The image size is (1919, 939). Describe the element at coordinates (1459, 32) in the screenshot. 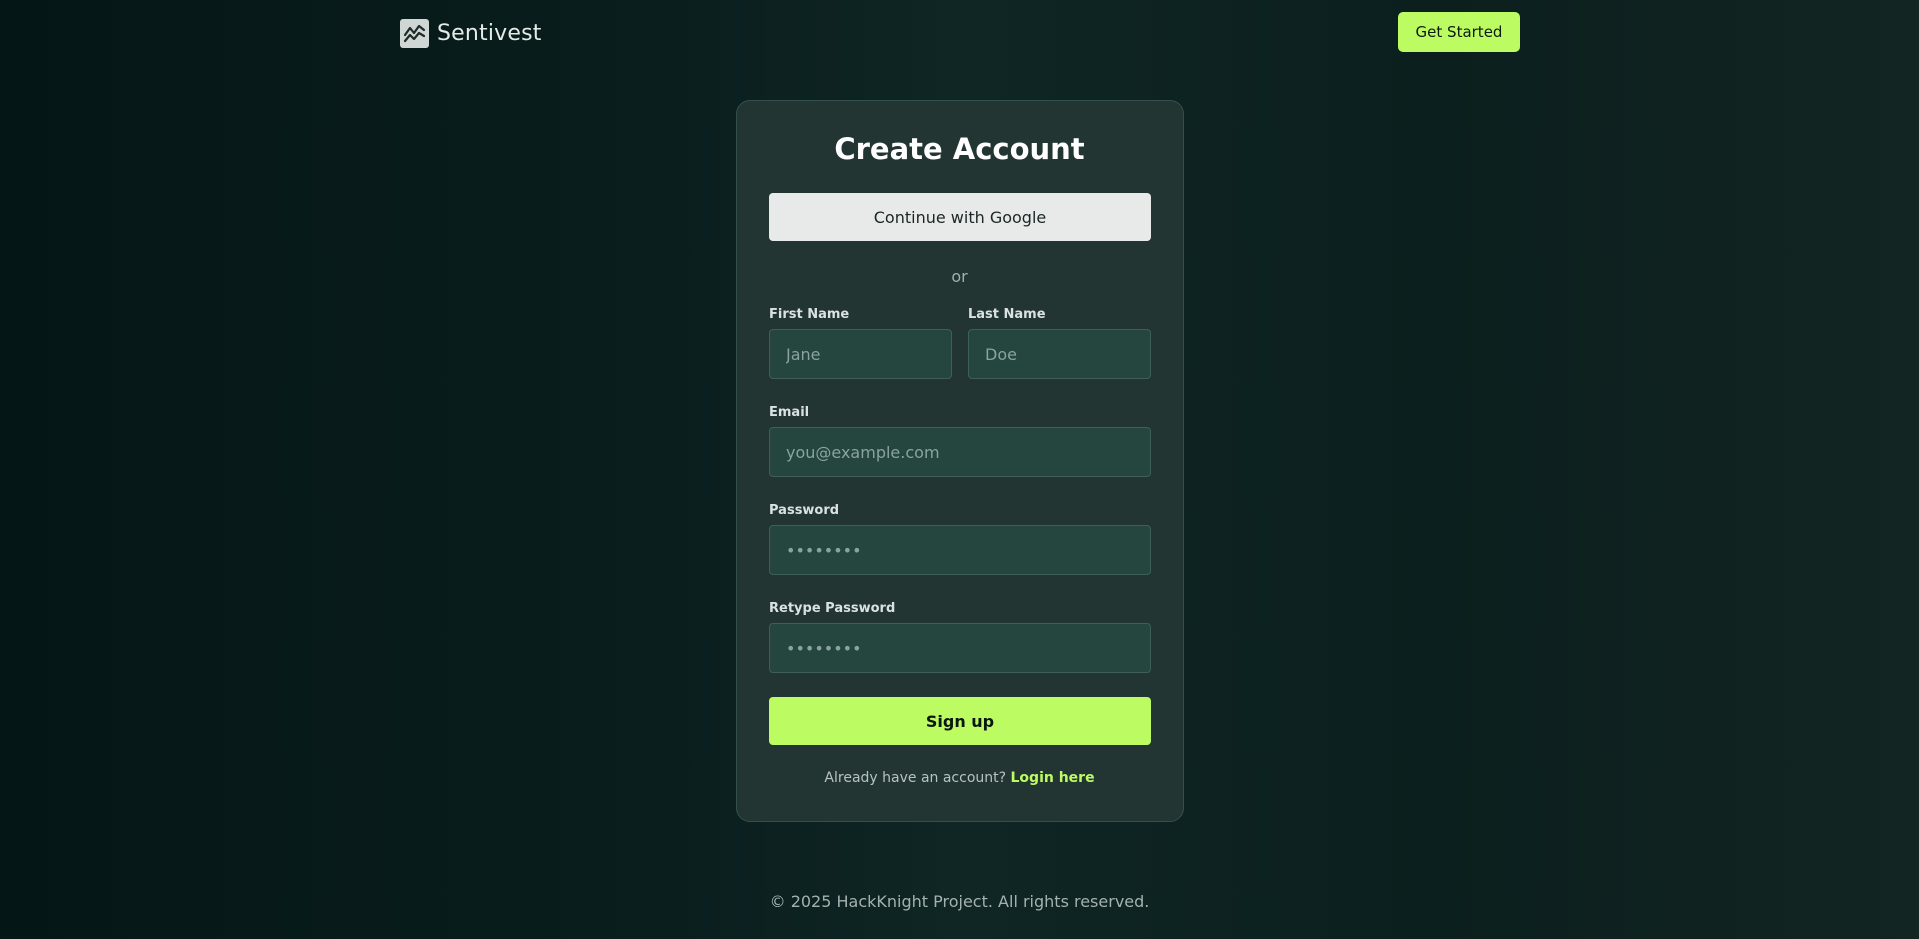

I see `get-started-button: Get Started` at that location.